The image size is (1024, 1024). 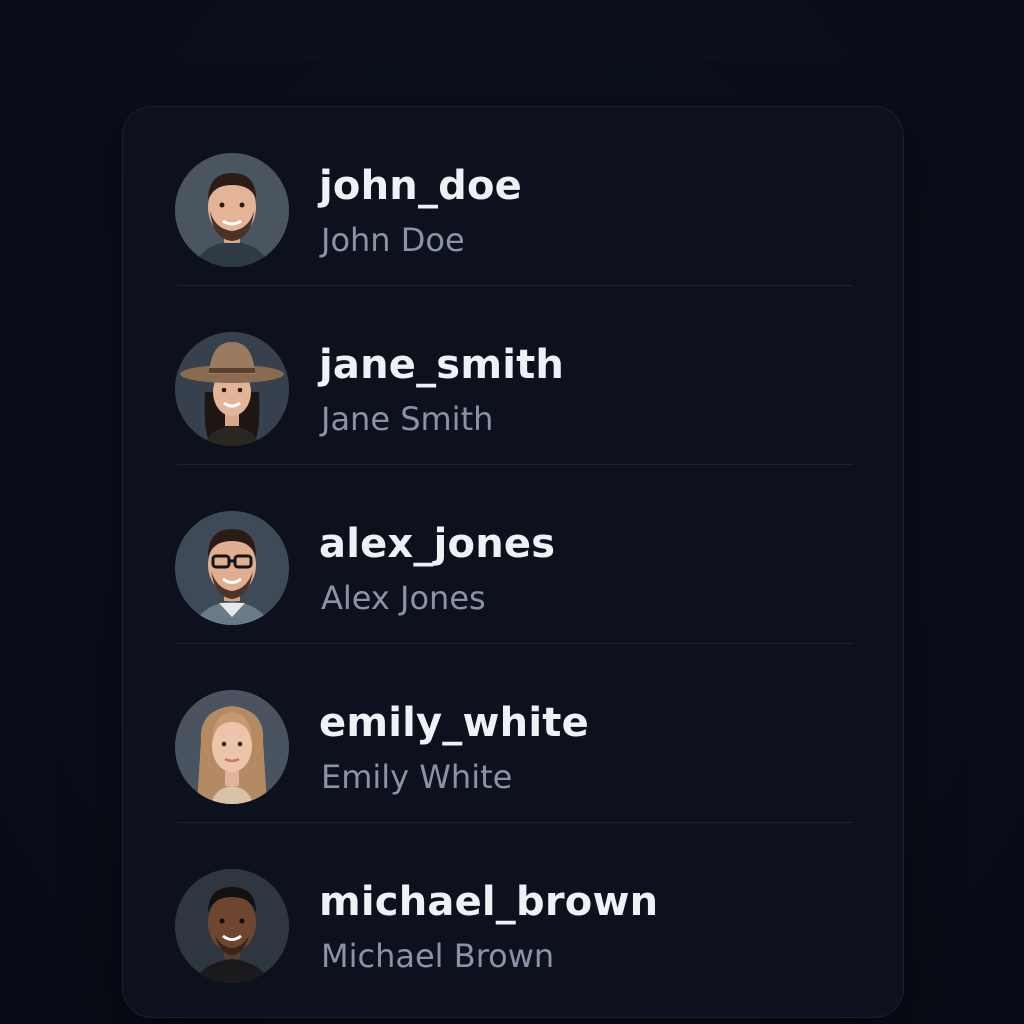 I want to click on full-name: Emily White, so click(x=417, y=777).